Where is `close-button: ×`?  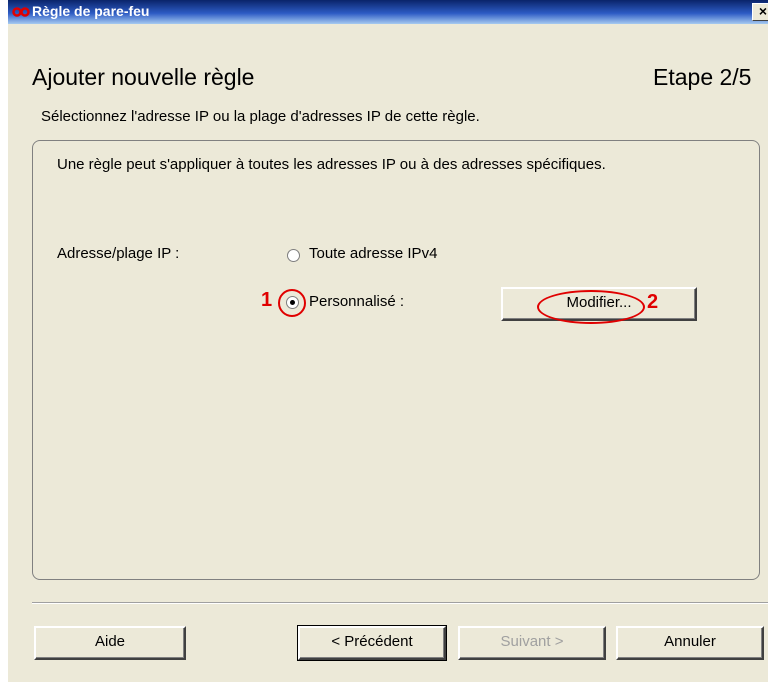 close-button: × is located at coordinates (760, 12).